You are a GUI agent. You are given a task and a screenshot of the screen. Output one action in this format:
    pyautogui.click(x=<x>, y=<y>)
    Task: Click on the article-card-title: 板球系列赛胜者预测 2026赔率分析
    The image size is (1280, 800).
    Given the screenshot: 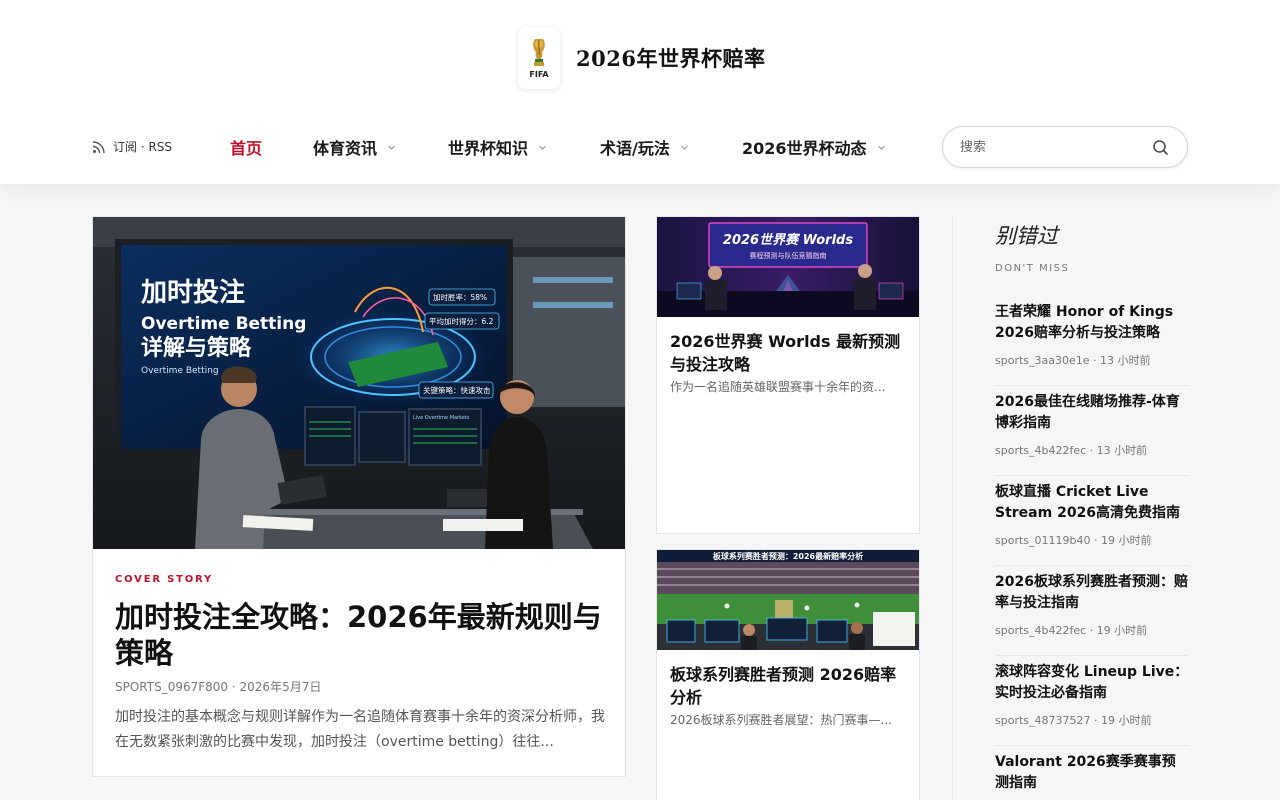 What is the action you would take?
    pyautogui.click(x=790, y=686)
    